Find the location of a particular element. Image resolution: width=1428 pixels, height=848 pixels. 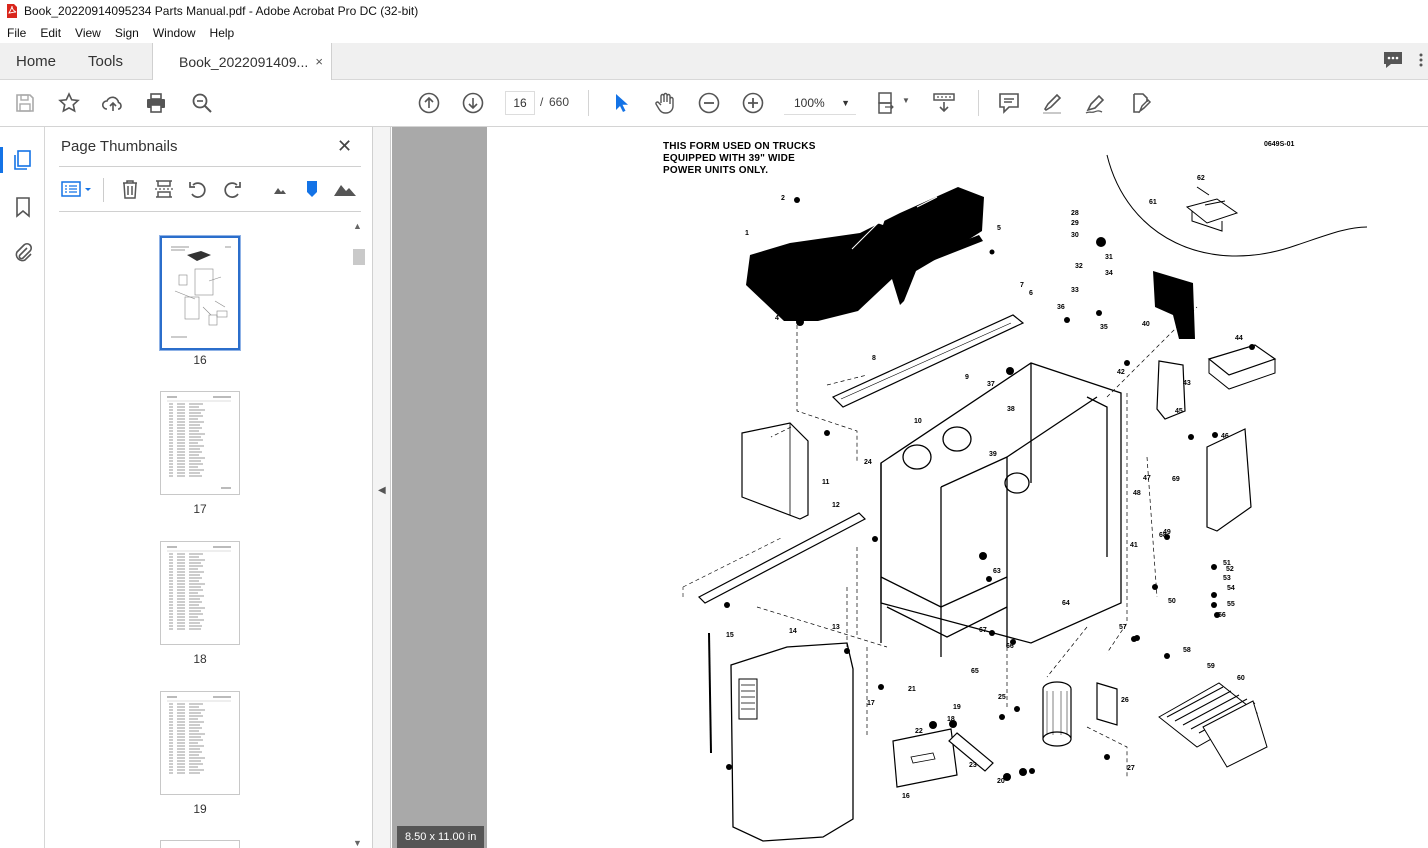

detail-bracket is located at coordinates (1212, 209).